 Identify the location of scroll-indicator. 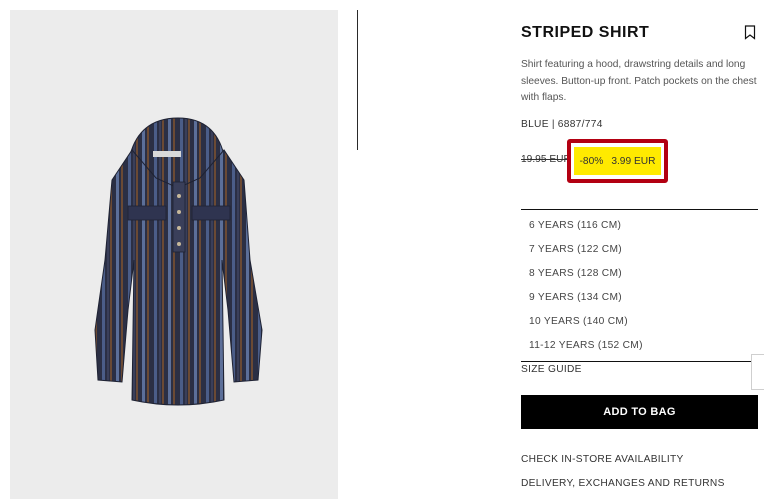
(357, 80).